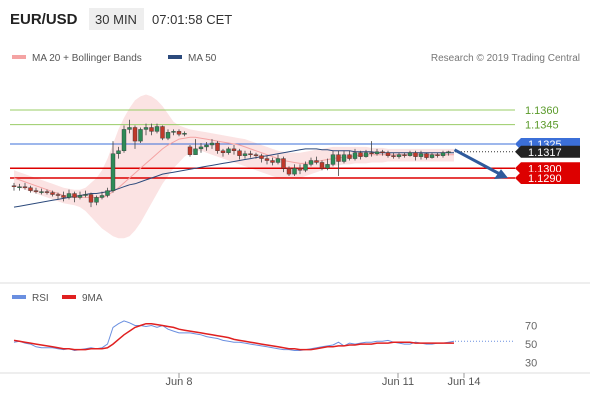  What do you see at coordinates (44, 19) in the screenshot?
I see `symbol-label: EUR/USD` at bounding box center [44, 19].